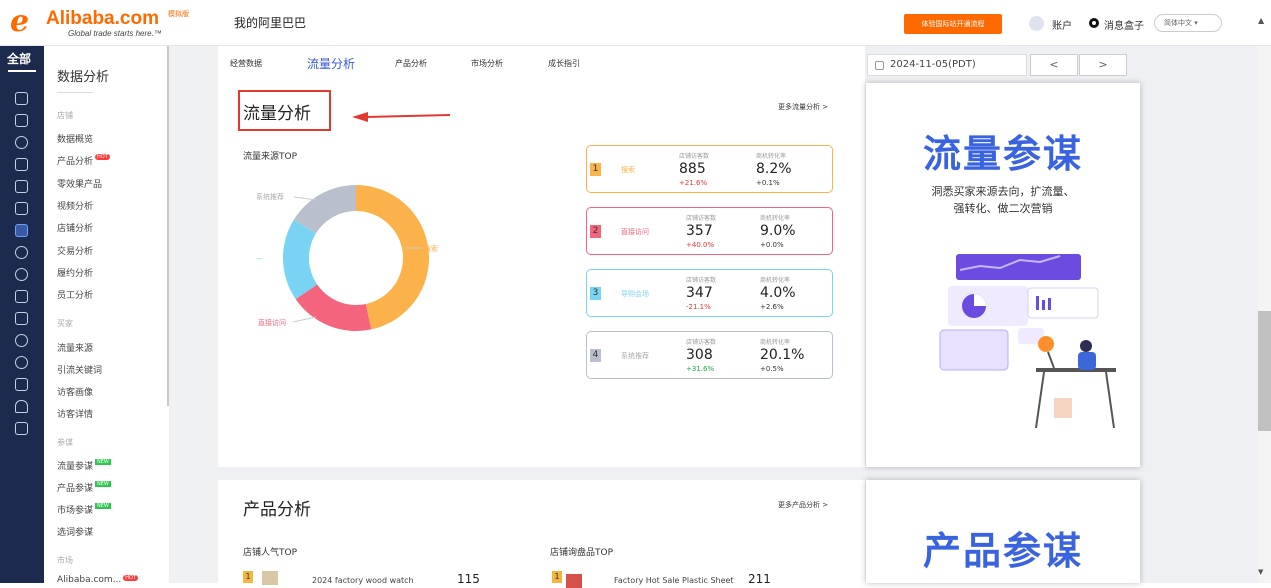 This screenshot has height=588, width=1271. What do you see at coordinates (194, 314) in the screenshot?
I see `gutter` at bounding box center [194, 314].